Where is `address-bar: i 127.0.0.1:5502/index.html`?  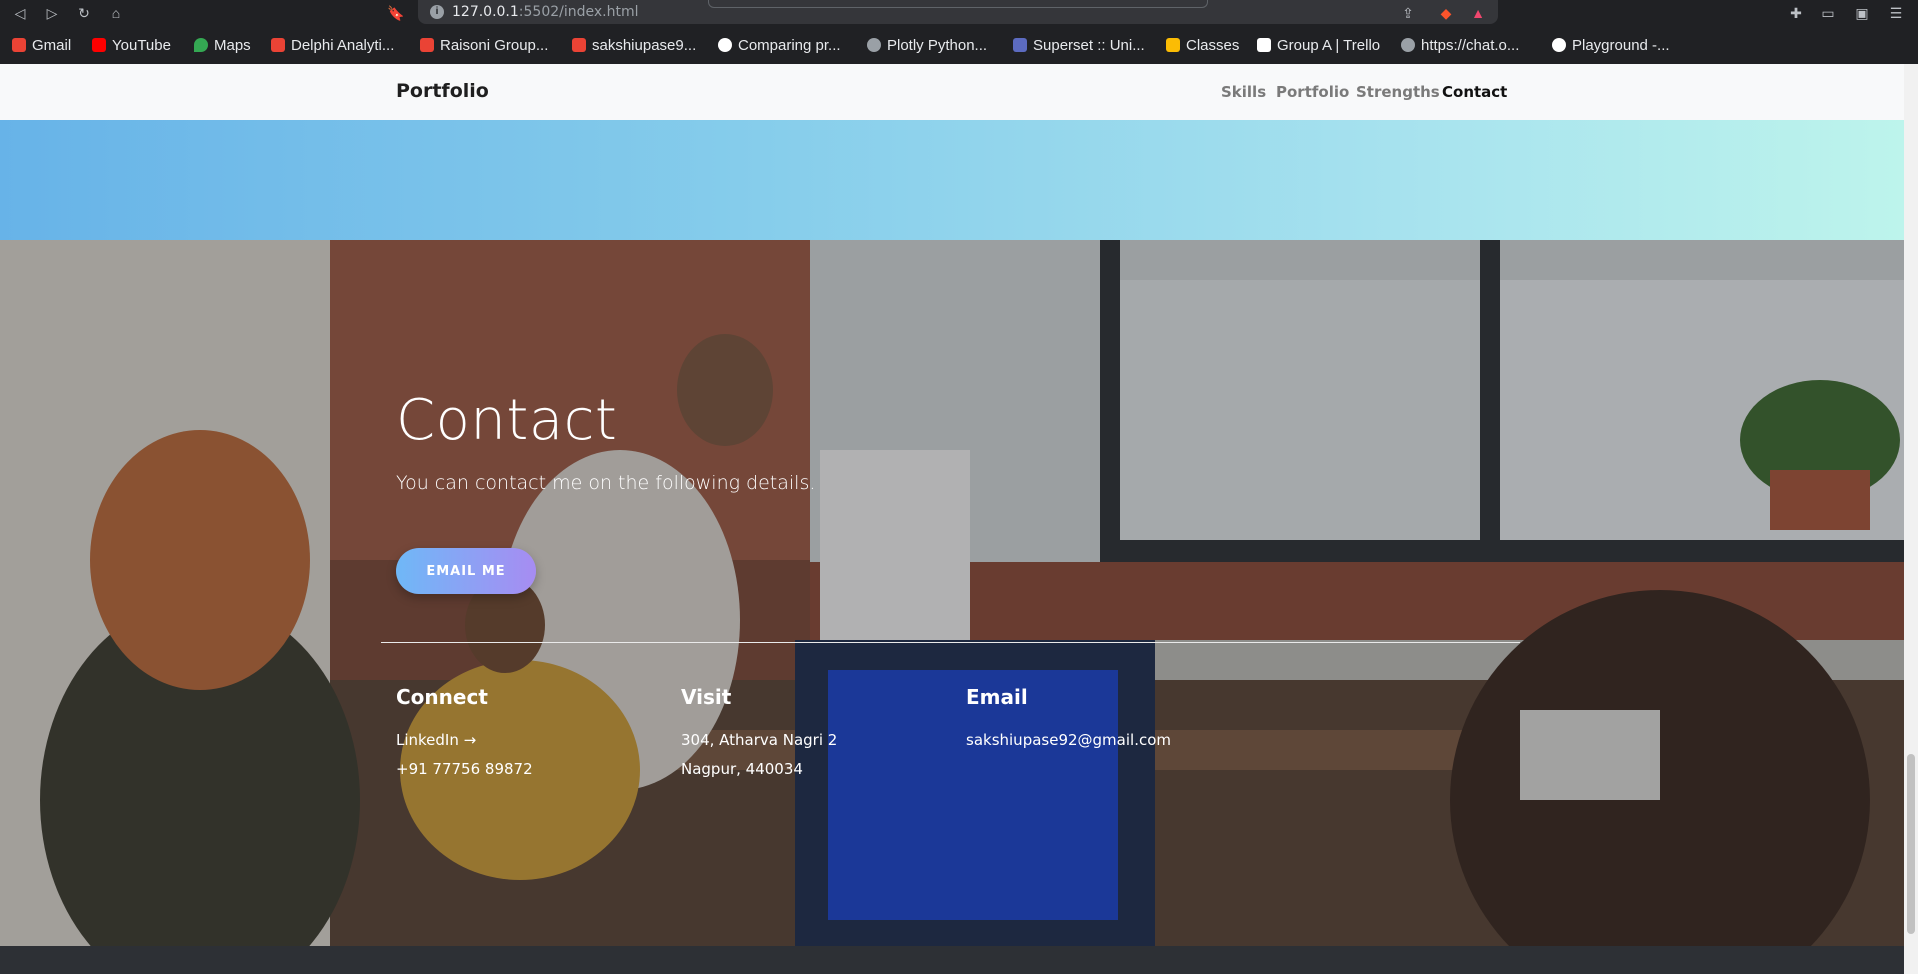 address-bar: i 127.0.0.1:5502/index.html is located at coordinates (958, 12).